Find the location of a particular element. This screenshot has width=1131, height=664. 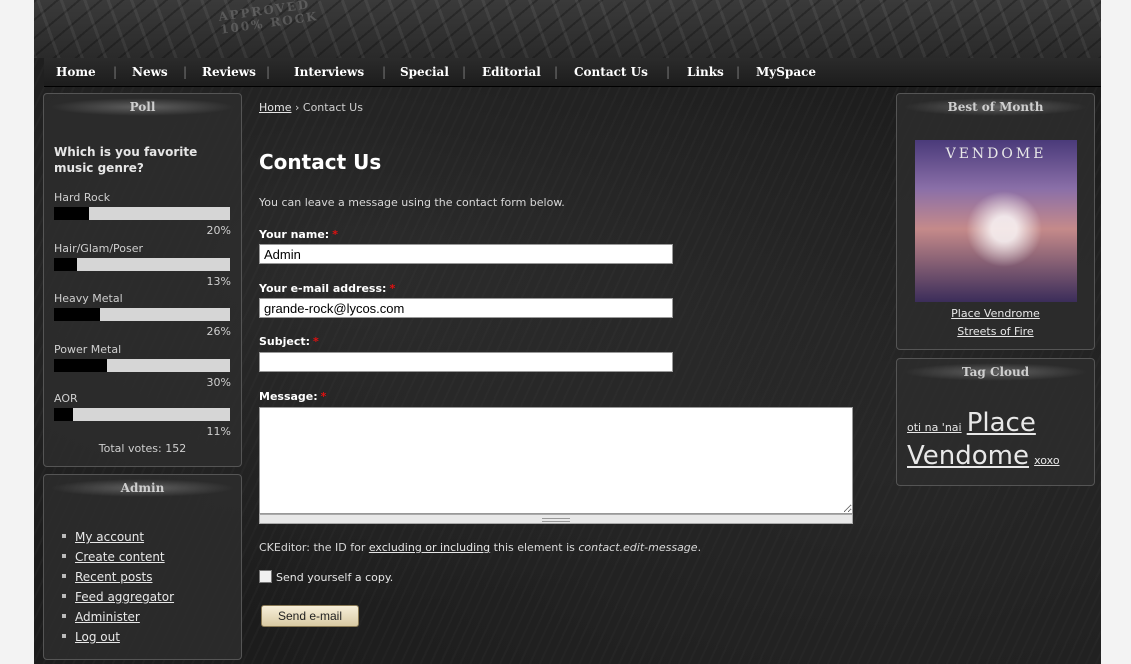

poll-question: Which is you favorite music genre? is located at coordinates (126, 160).